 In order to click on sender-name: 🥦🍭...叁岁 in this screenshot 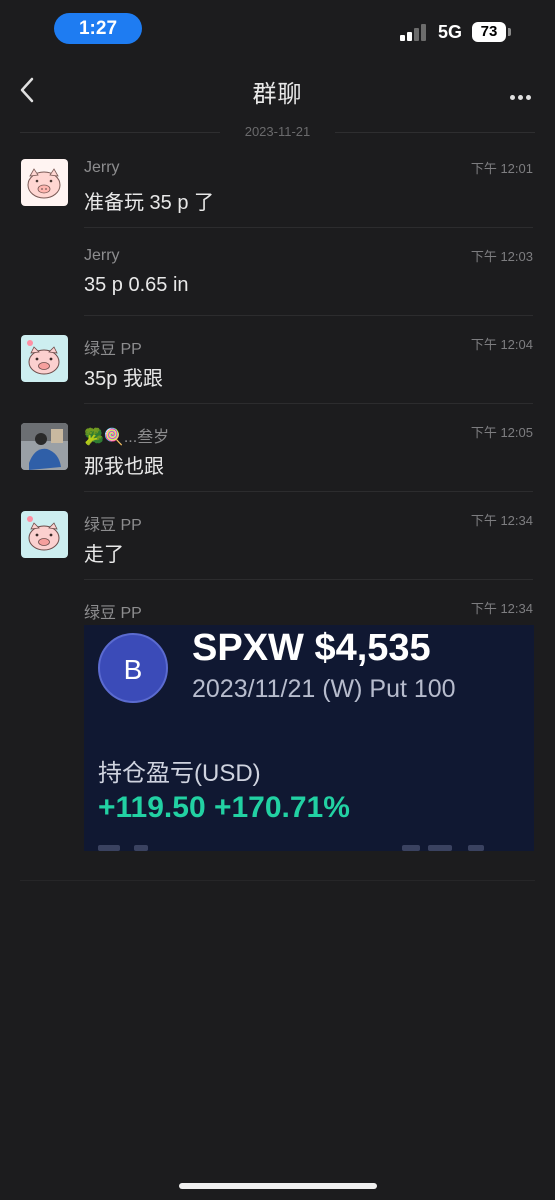, I will do `click(126, 435)`.